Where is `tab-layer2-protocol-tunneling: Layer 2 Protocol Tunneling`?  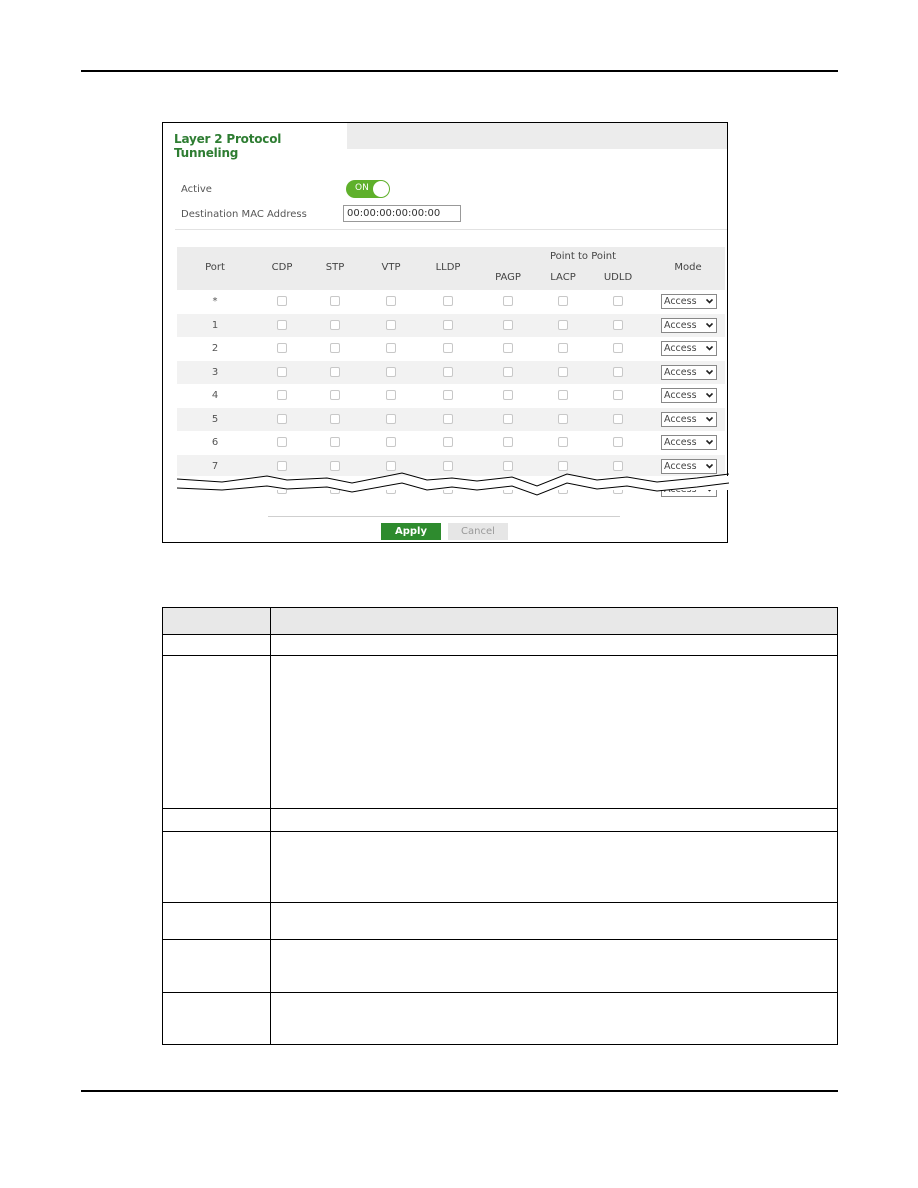 tab-layer2-protocol-tunneling: Layer 2 Protocol Tunneling is located at coordinates (255, 141).